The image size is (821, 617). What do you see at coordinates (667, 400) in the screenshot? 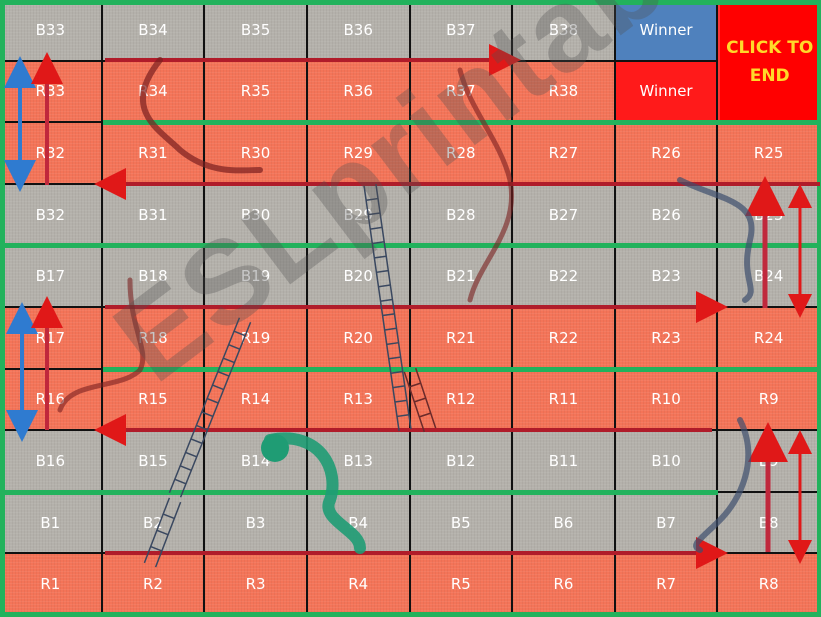
I see `board-square-r10: R10` at bounding box center [667, 400].